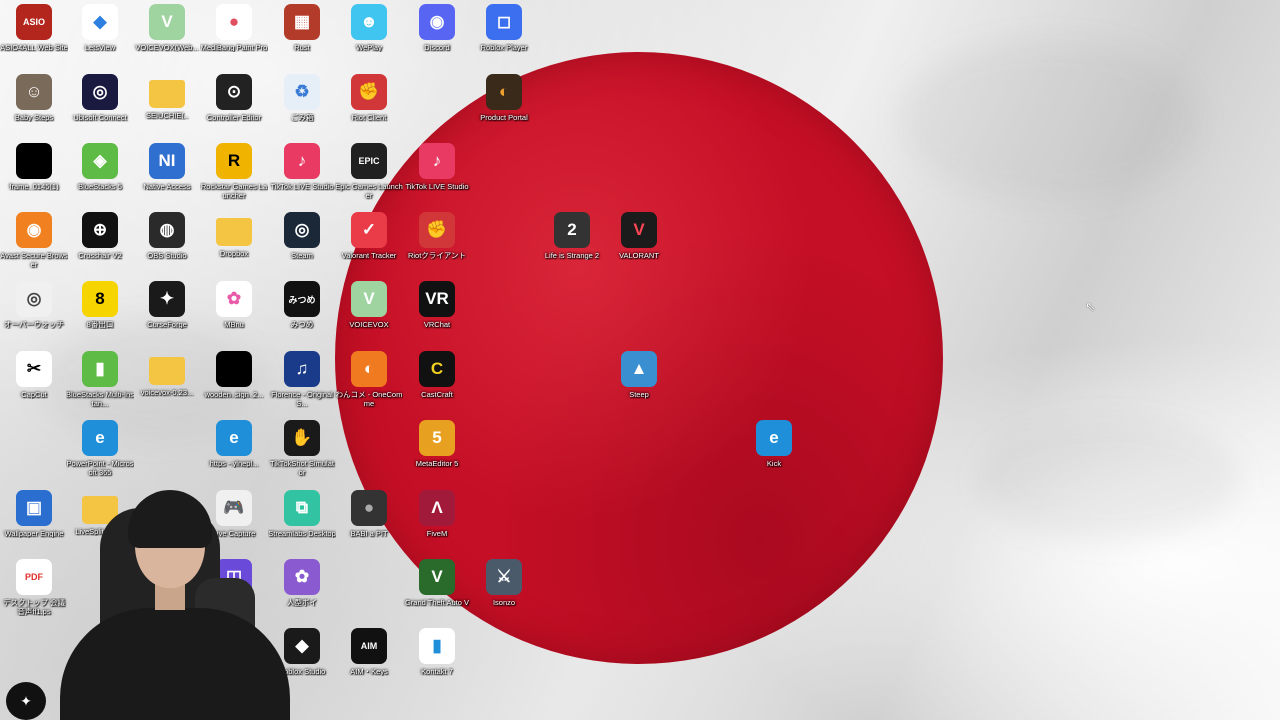 The width and height of the screenshot is (1280, 720). What do you see at coordinates (504, 34) in the screenshot?
I see `desktop-shortcut: ◻ Roblox Player` at bounding box center [504, 34].